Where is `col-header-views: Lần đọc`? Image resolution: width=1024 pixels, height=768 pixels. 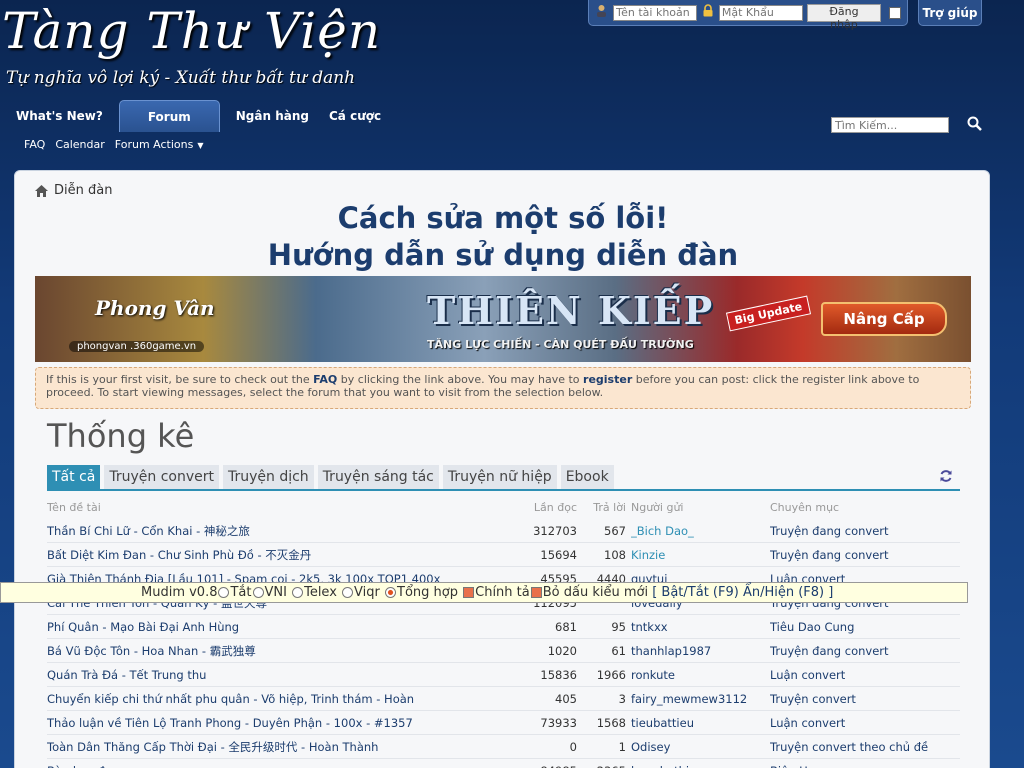 col-header-views: Lần đọc is located at coordinates (555, 507).